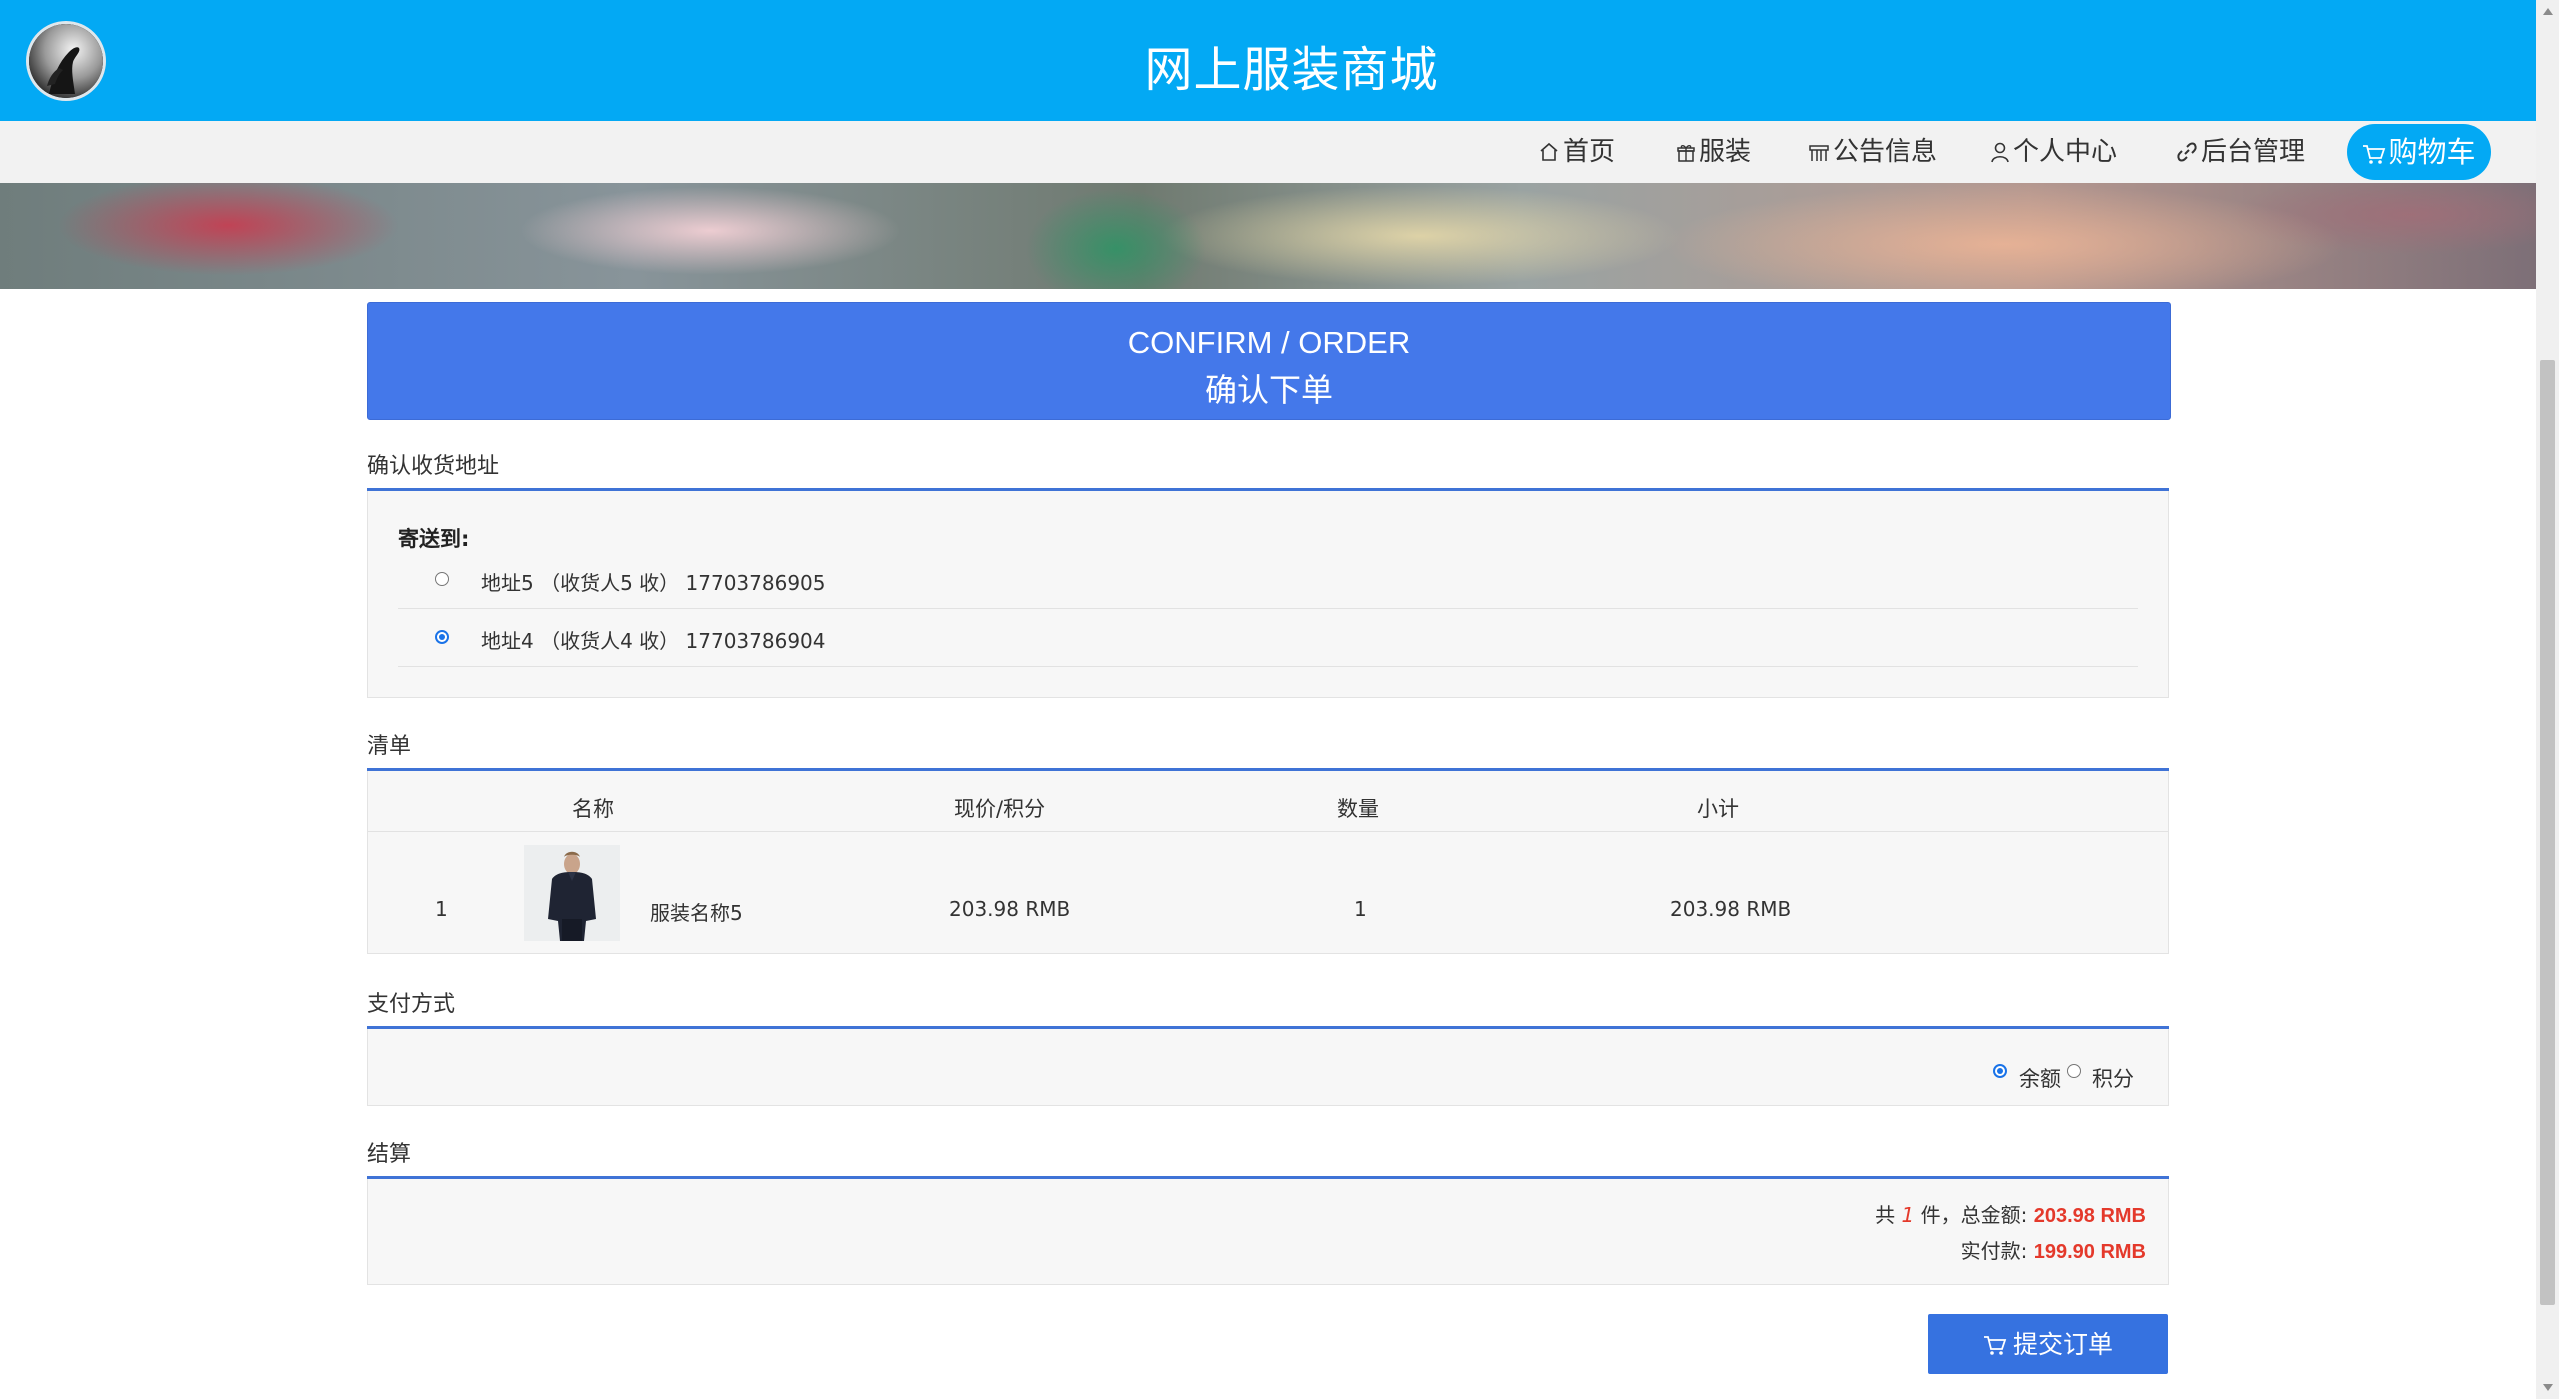 The width and height of the screenshot is (2559, 1399). Describe the element at coordinates (1268, 152) in the screenshot. I see `main-nav: 首页 服装 公告信息 个人中心 后台管理` at that location.